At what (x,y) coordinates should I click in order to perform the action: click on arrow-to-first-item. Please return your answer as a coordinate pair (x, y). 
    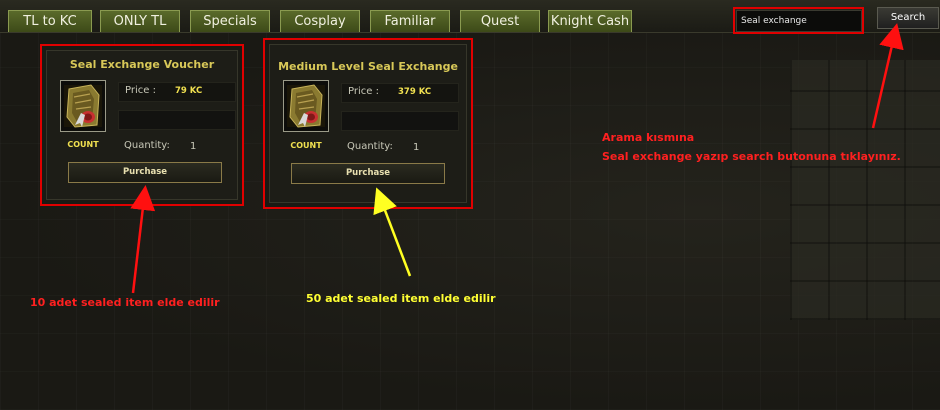
    Looking at the image, I should click on (143, 239).